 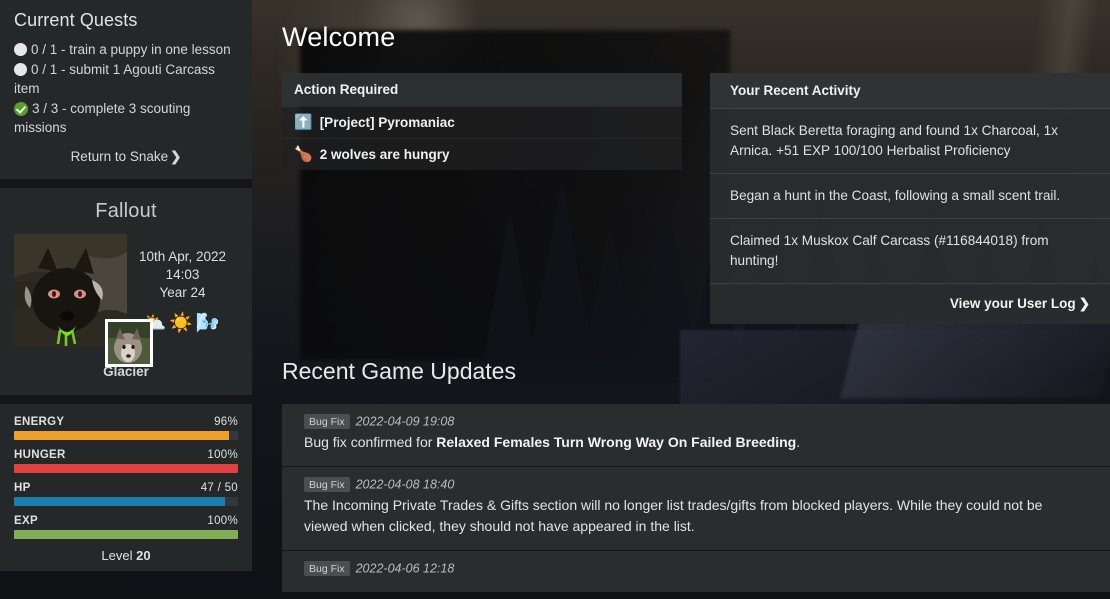 What do you see at coordinates (126, 211) in the screenshot?
I see `character-name: Fallout` at bounding box center [126, 211].